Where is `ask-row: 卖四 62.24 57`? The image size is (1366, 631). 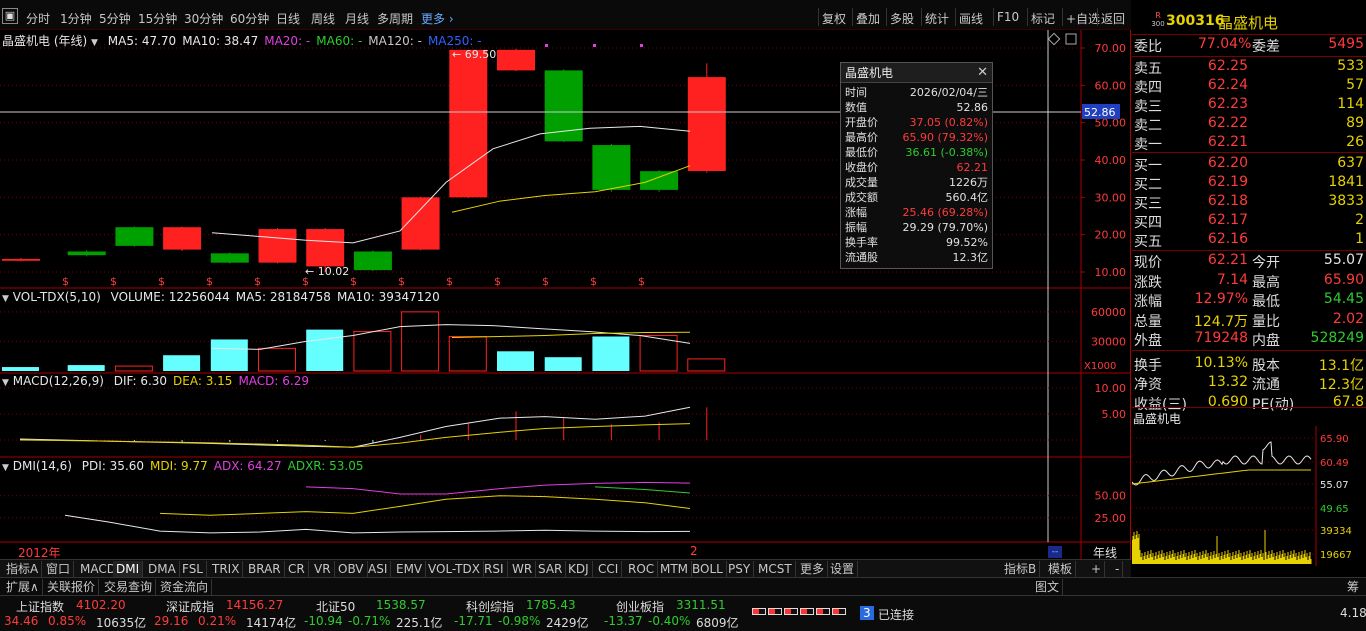
ask-row: 卖四 62.24 57 is located at coordinates (1249, 86).